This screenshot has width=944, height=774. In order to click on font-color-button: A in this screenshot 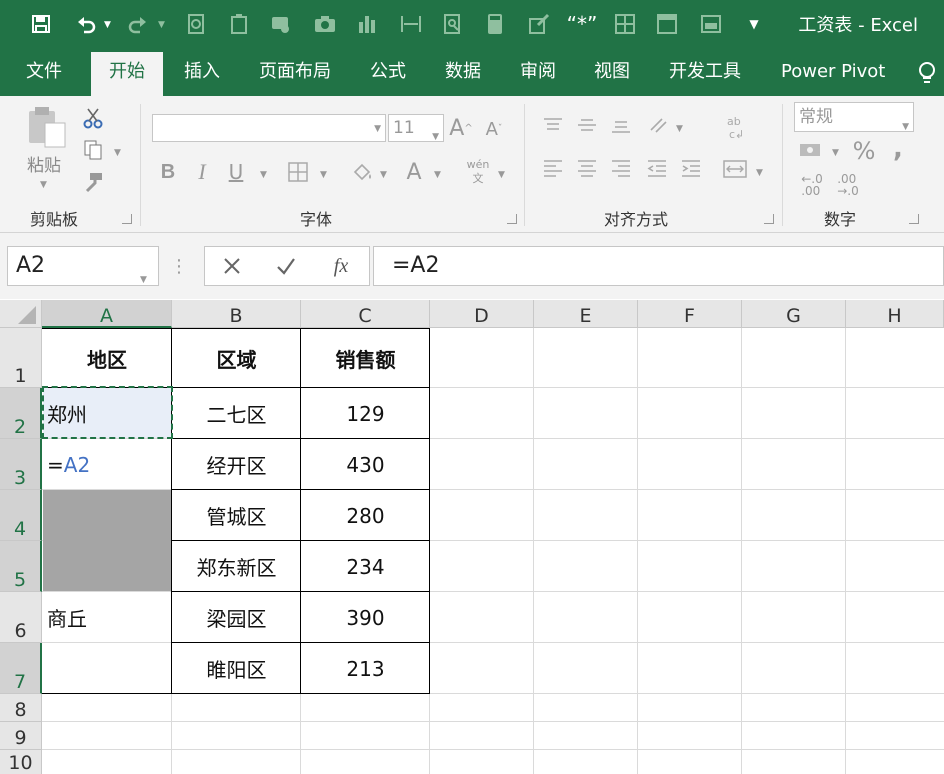, I will do `click(414, 172)`.